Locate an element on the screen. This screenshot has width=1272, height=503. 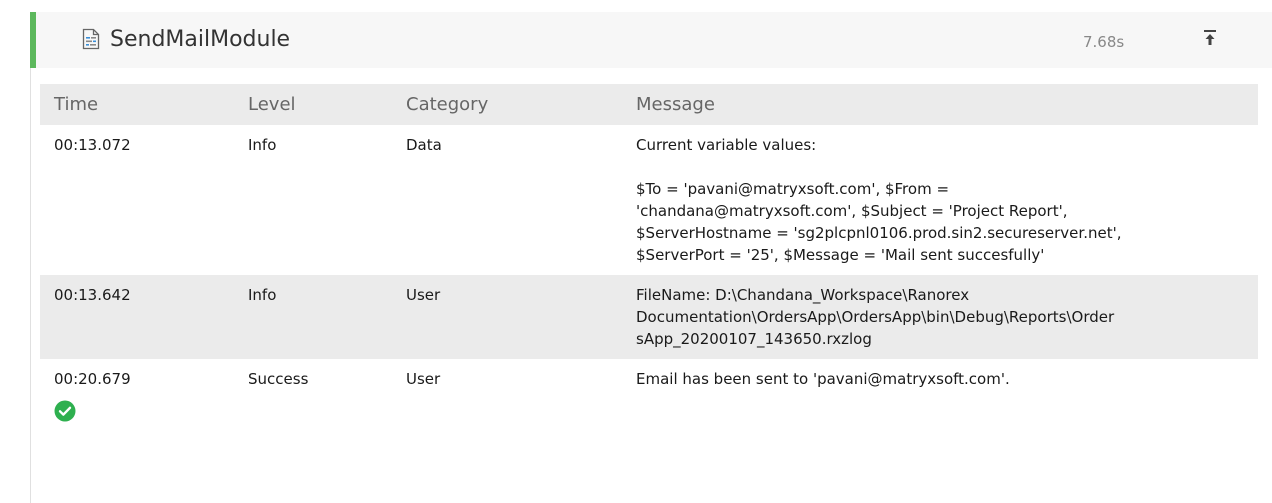
cell-time-text: 00:20.679 is located at coordinates (92, 379).